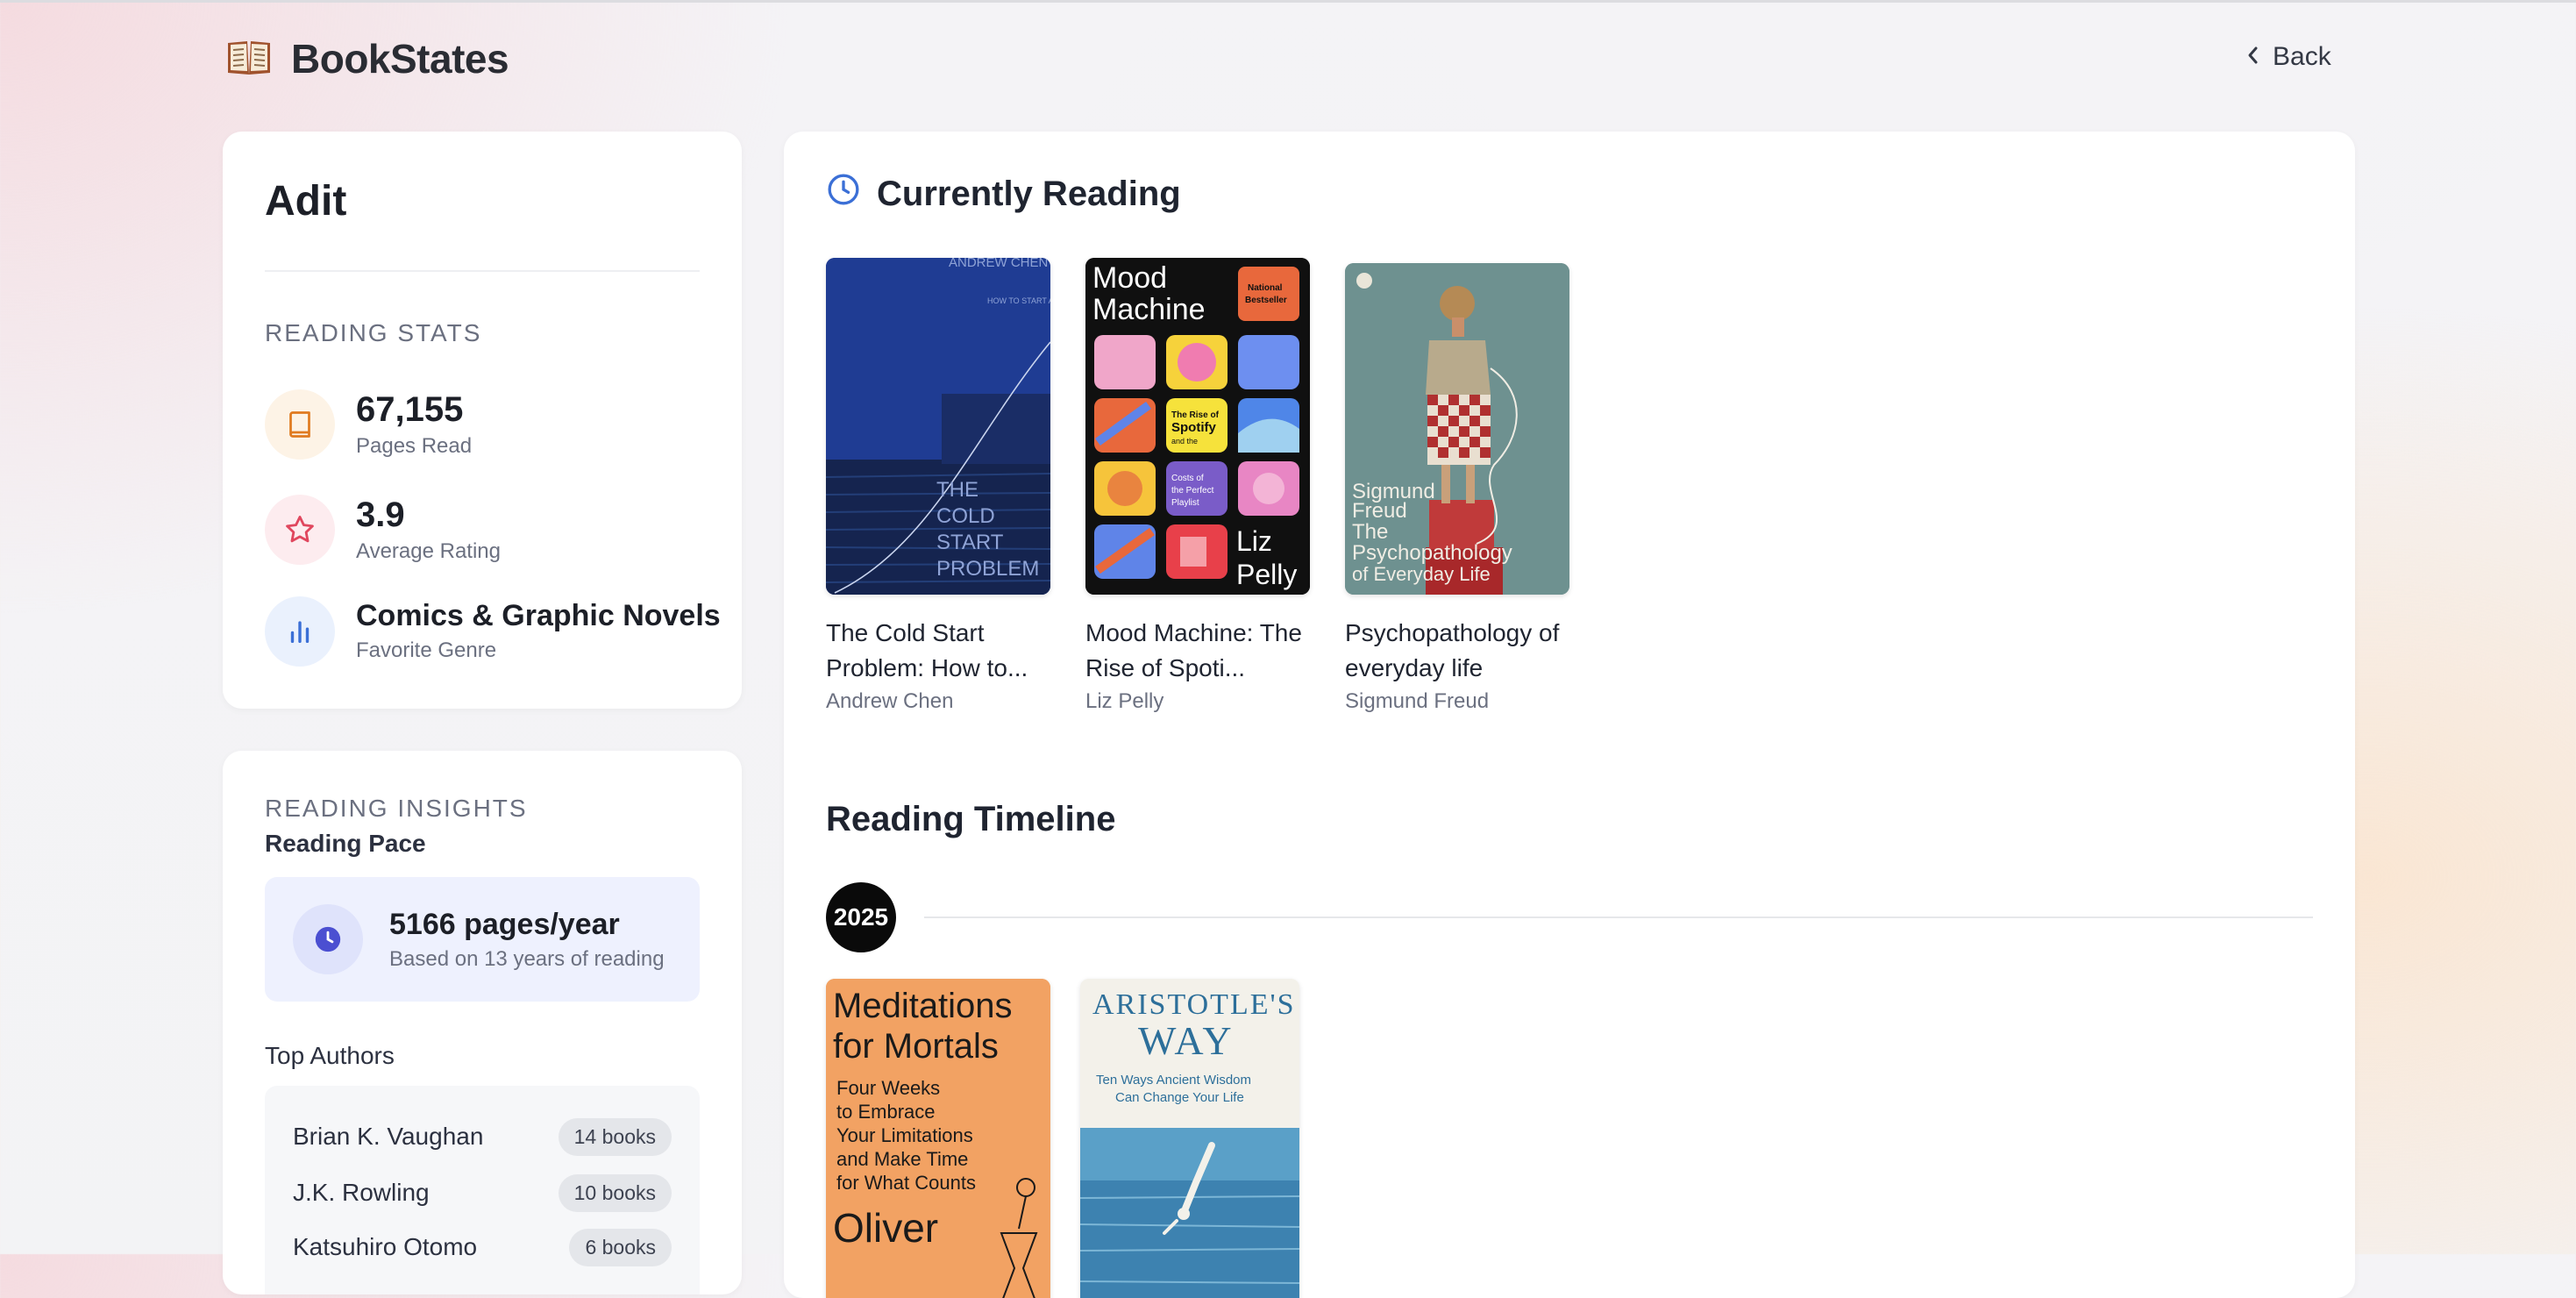 The width and height of the screenshot is (2576, 1298). What do you see at coordinates (1266, 574) in the screenshot?
I see `cover-author-line: Pelly` at bounding box center [1266, 574].